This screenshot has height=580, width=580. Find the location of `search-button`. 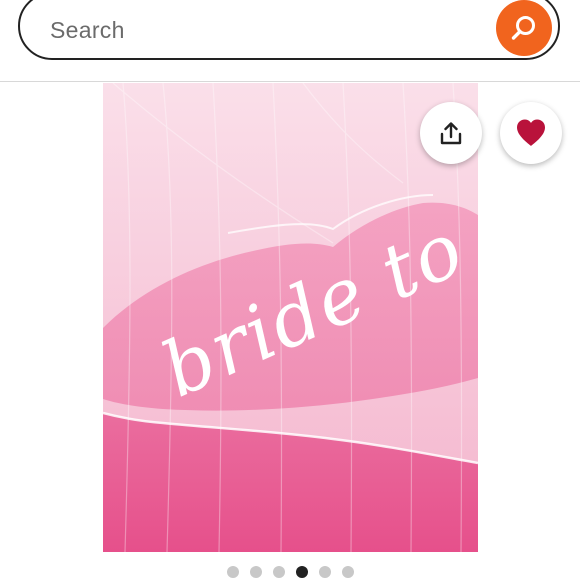

search-button is located at coordinates (524, 28).